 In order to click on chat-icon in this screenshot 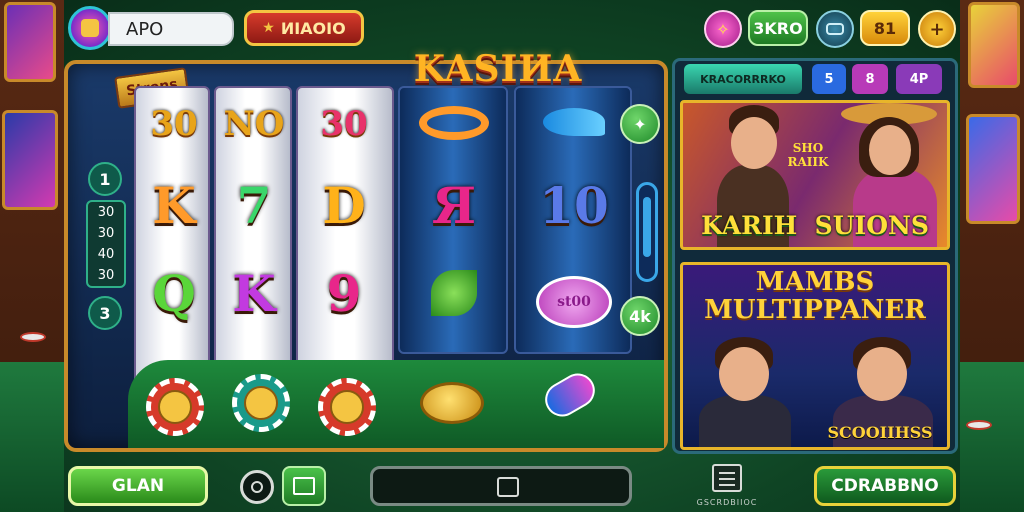, I will do `click(835, 29)`.